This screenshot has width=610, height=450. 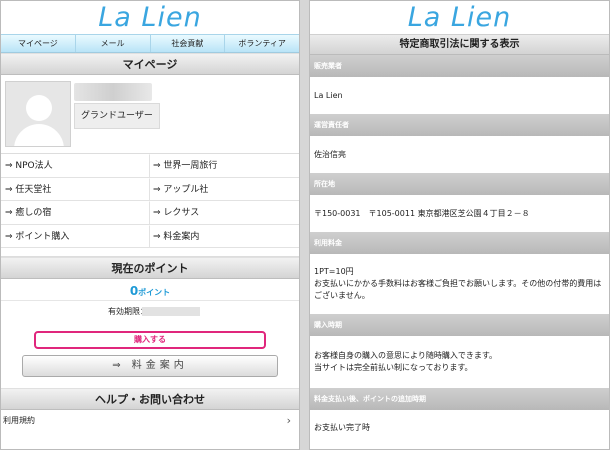 What do you see at coordinates (459, 66) in the screenshot?
I see `section-seller-label: 販売業者` at bounding box center [459, 66].